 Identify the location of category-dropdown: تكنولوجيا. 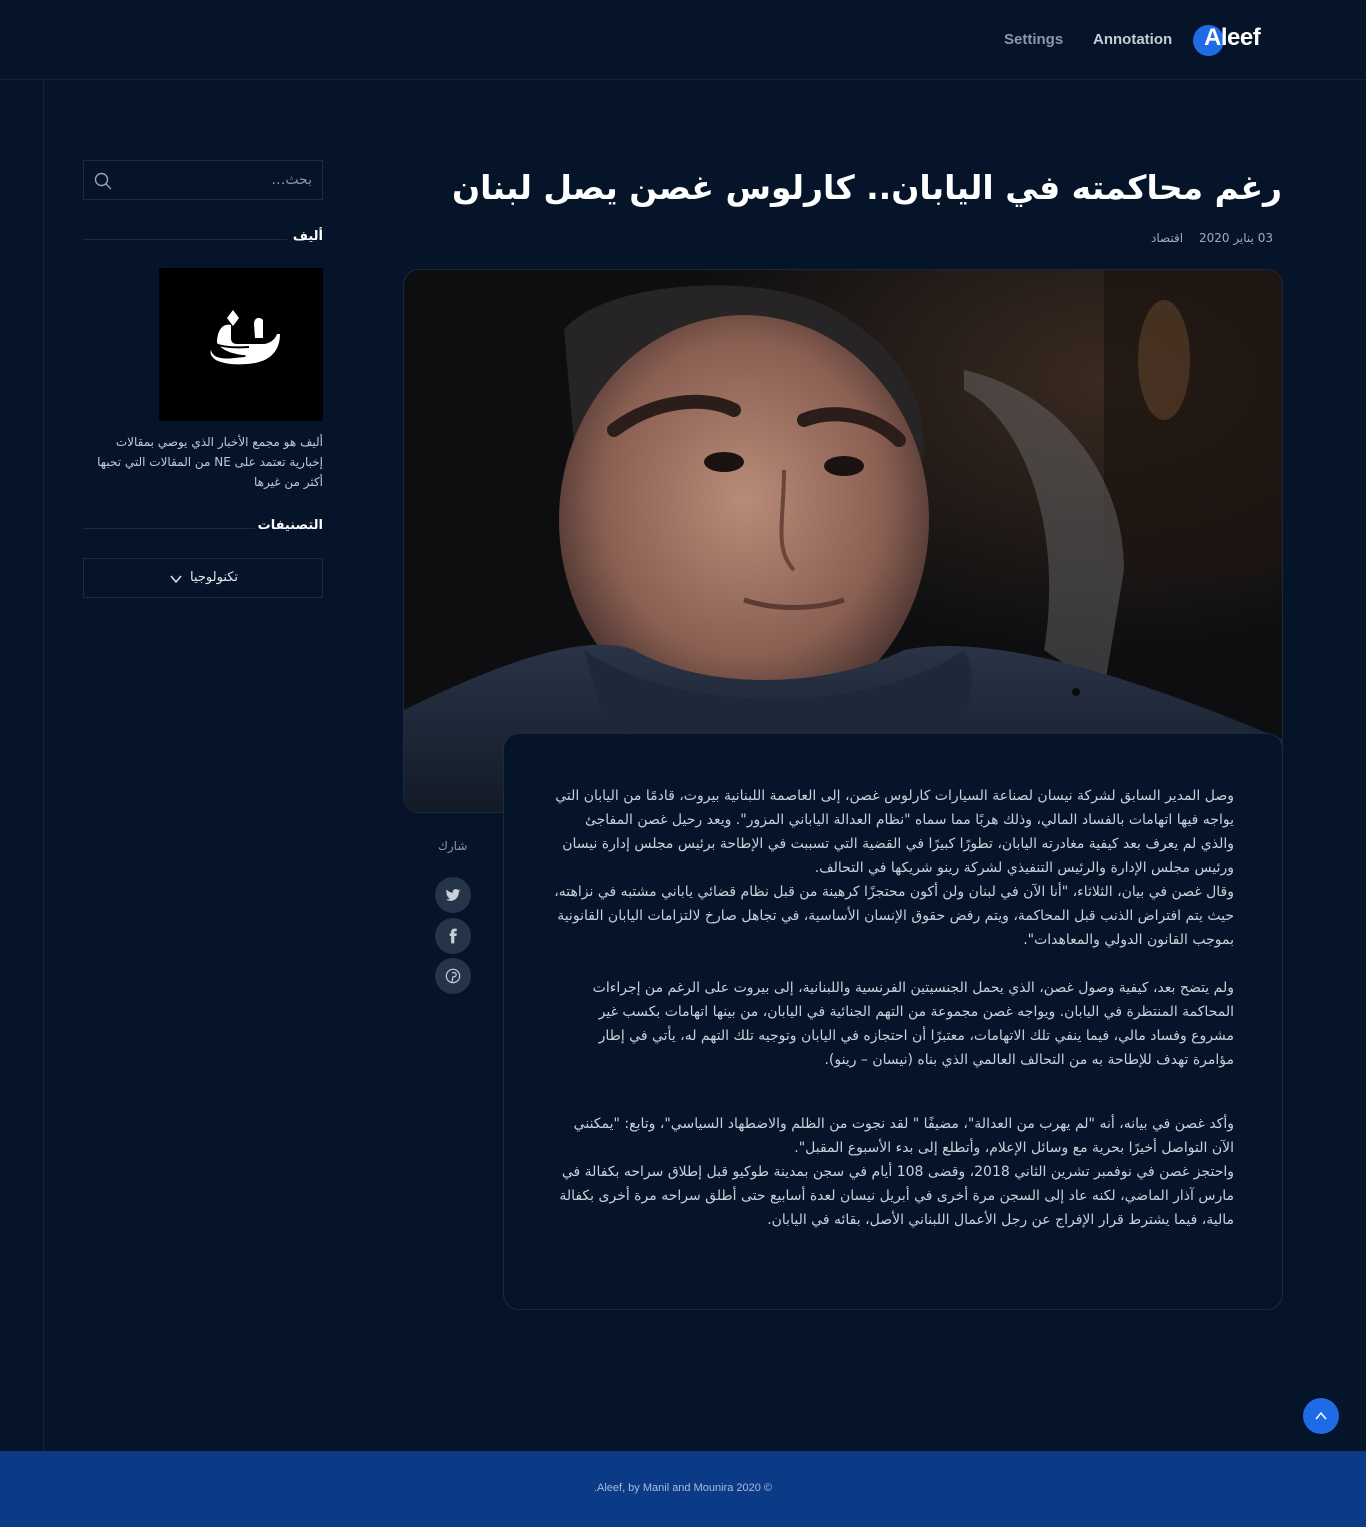
(203, 578).